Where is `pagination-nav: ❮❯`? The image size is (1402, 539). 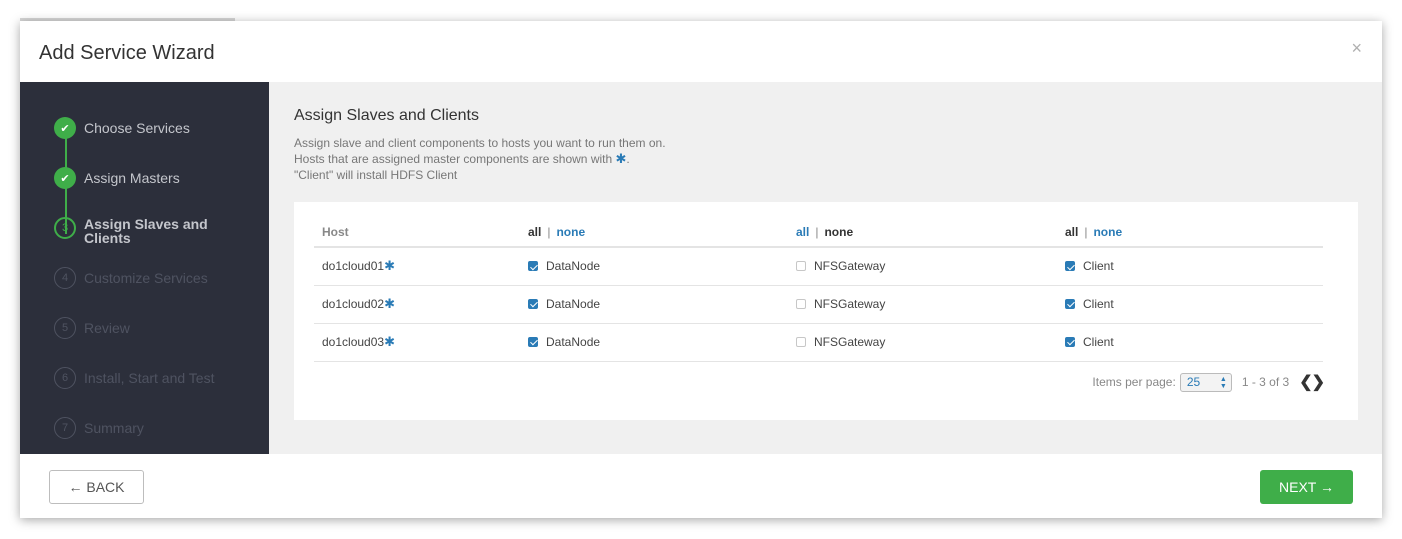 pagination-nav: ❮❯ is located at coordinates (1312, 382).